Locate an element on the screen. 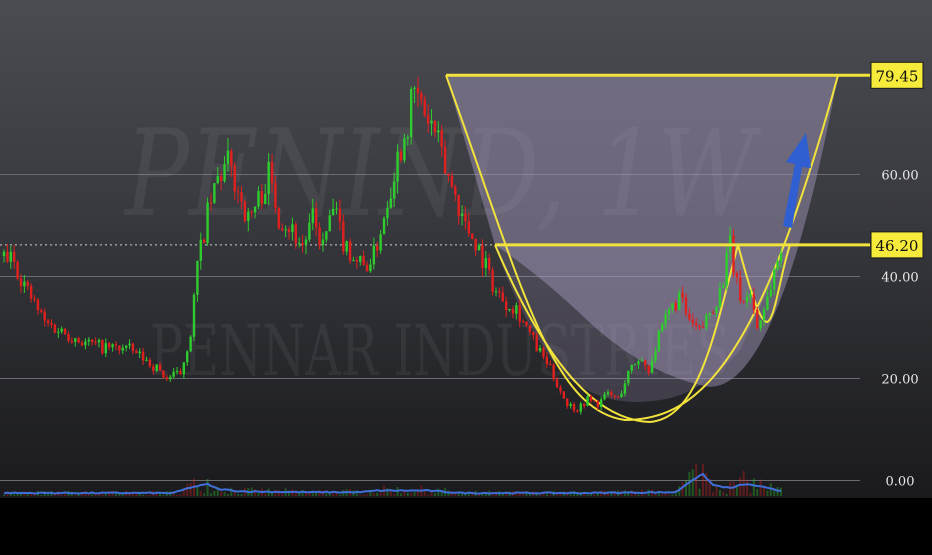  y-tick-label: 20.00 is located at coordinates (899, 380).